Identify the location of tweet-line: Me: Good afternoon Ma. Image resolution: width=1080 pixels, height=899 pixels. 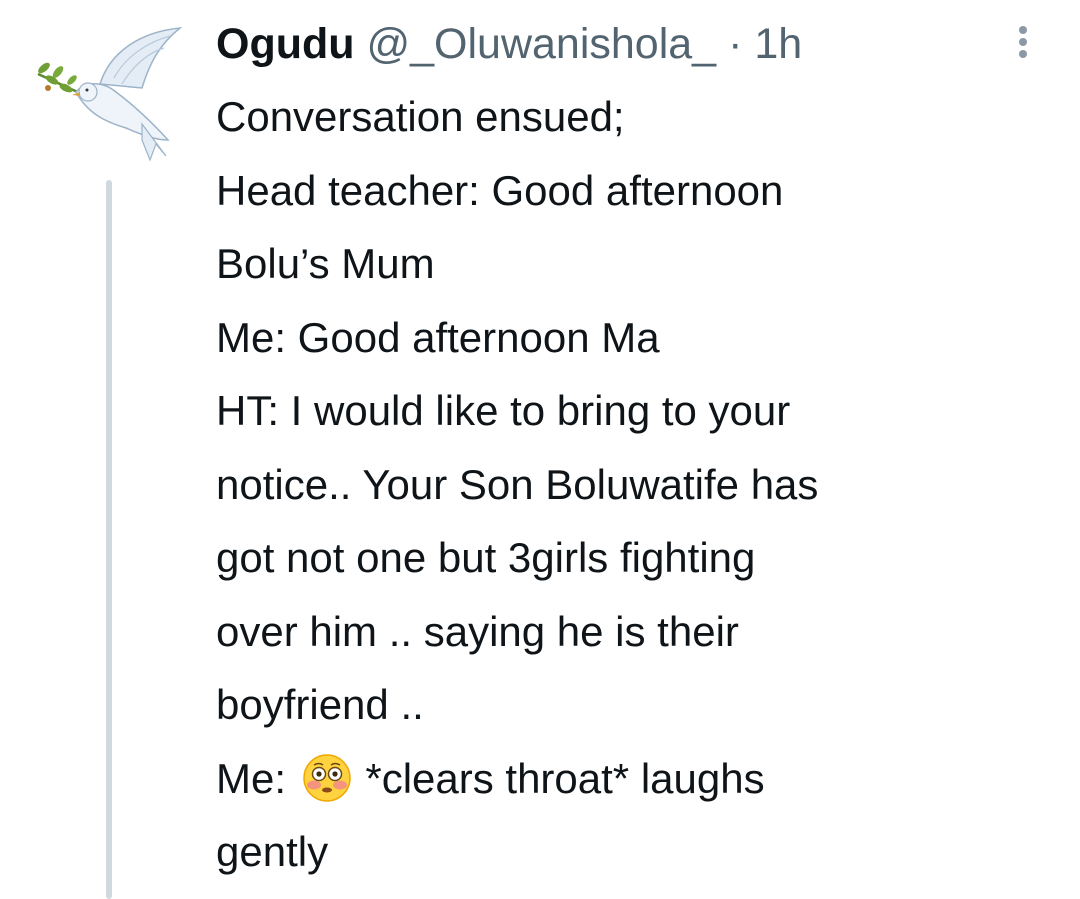
(438, 337).